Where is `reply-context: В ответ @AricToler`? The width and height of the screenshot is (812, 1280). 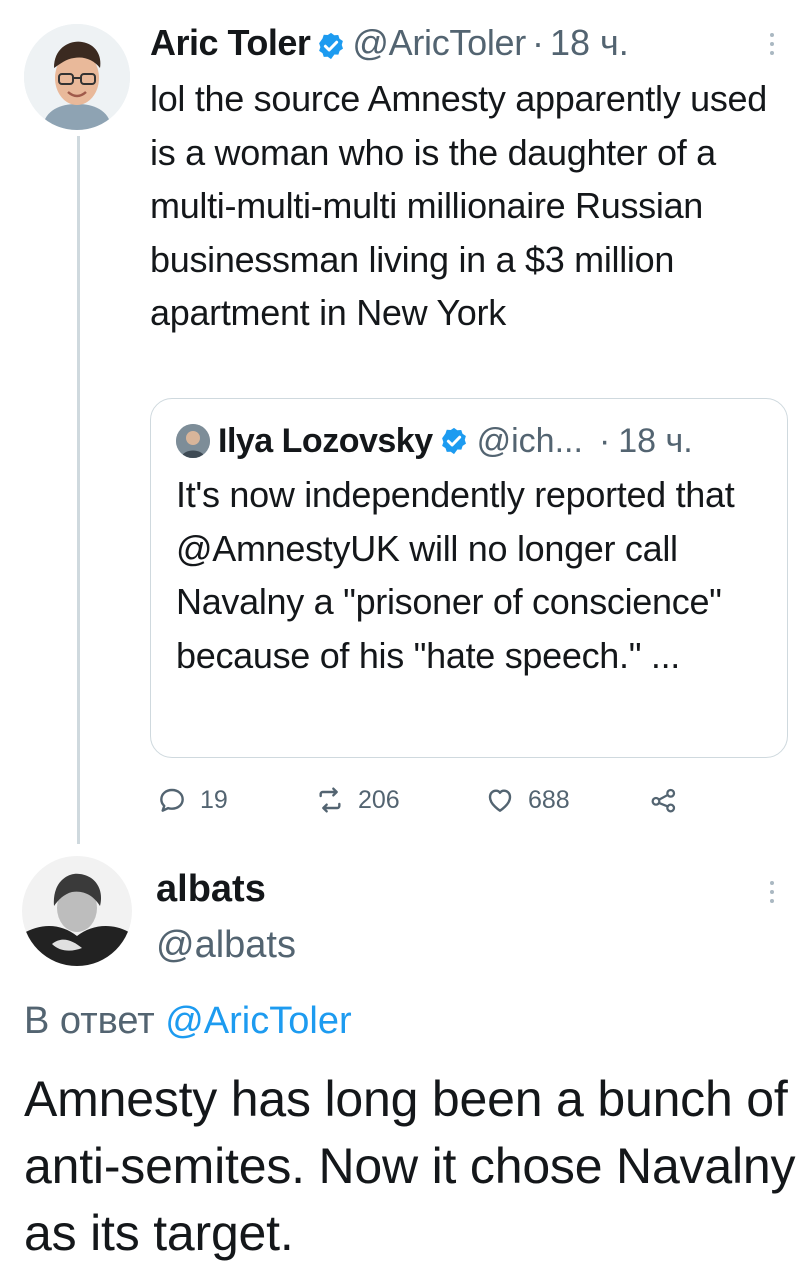 reply-context: В ответ @AricToler is located at coordinates (188, 1021).